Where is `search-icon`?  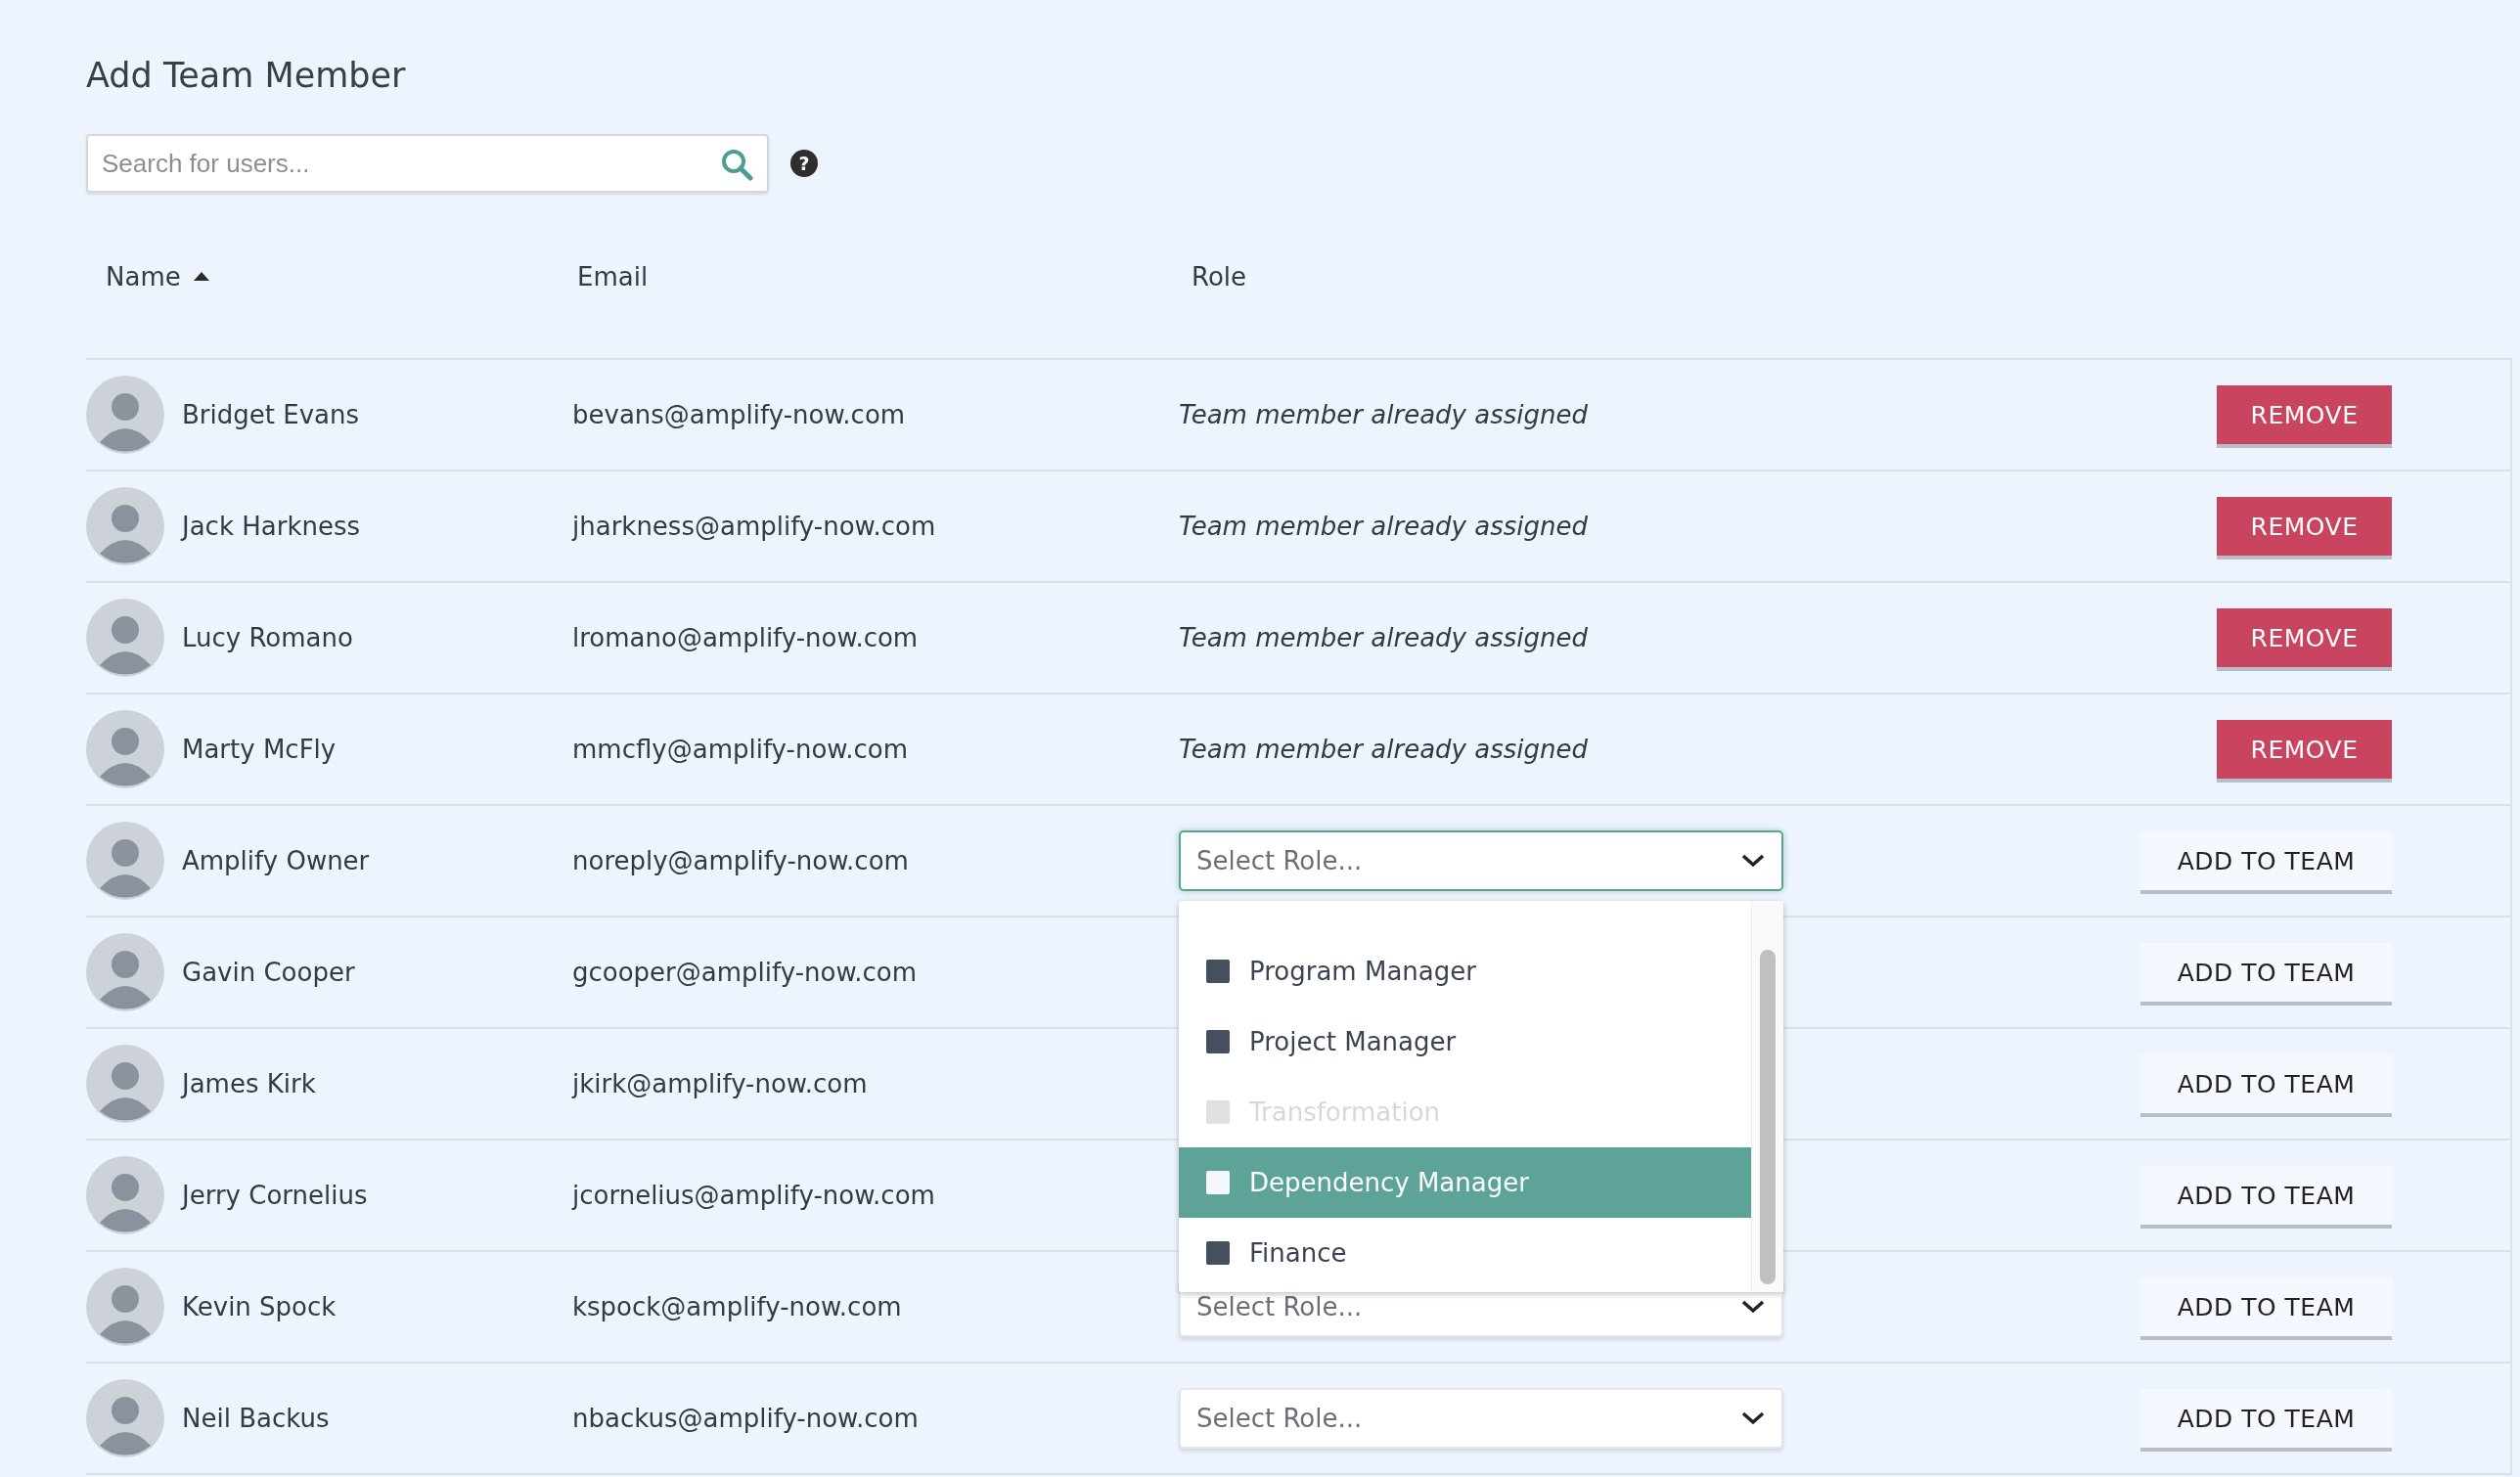 search-icon is located at coordinates (736, 165).